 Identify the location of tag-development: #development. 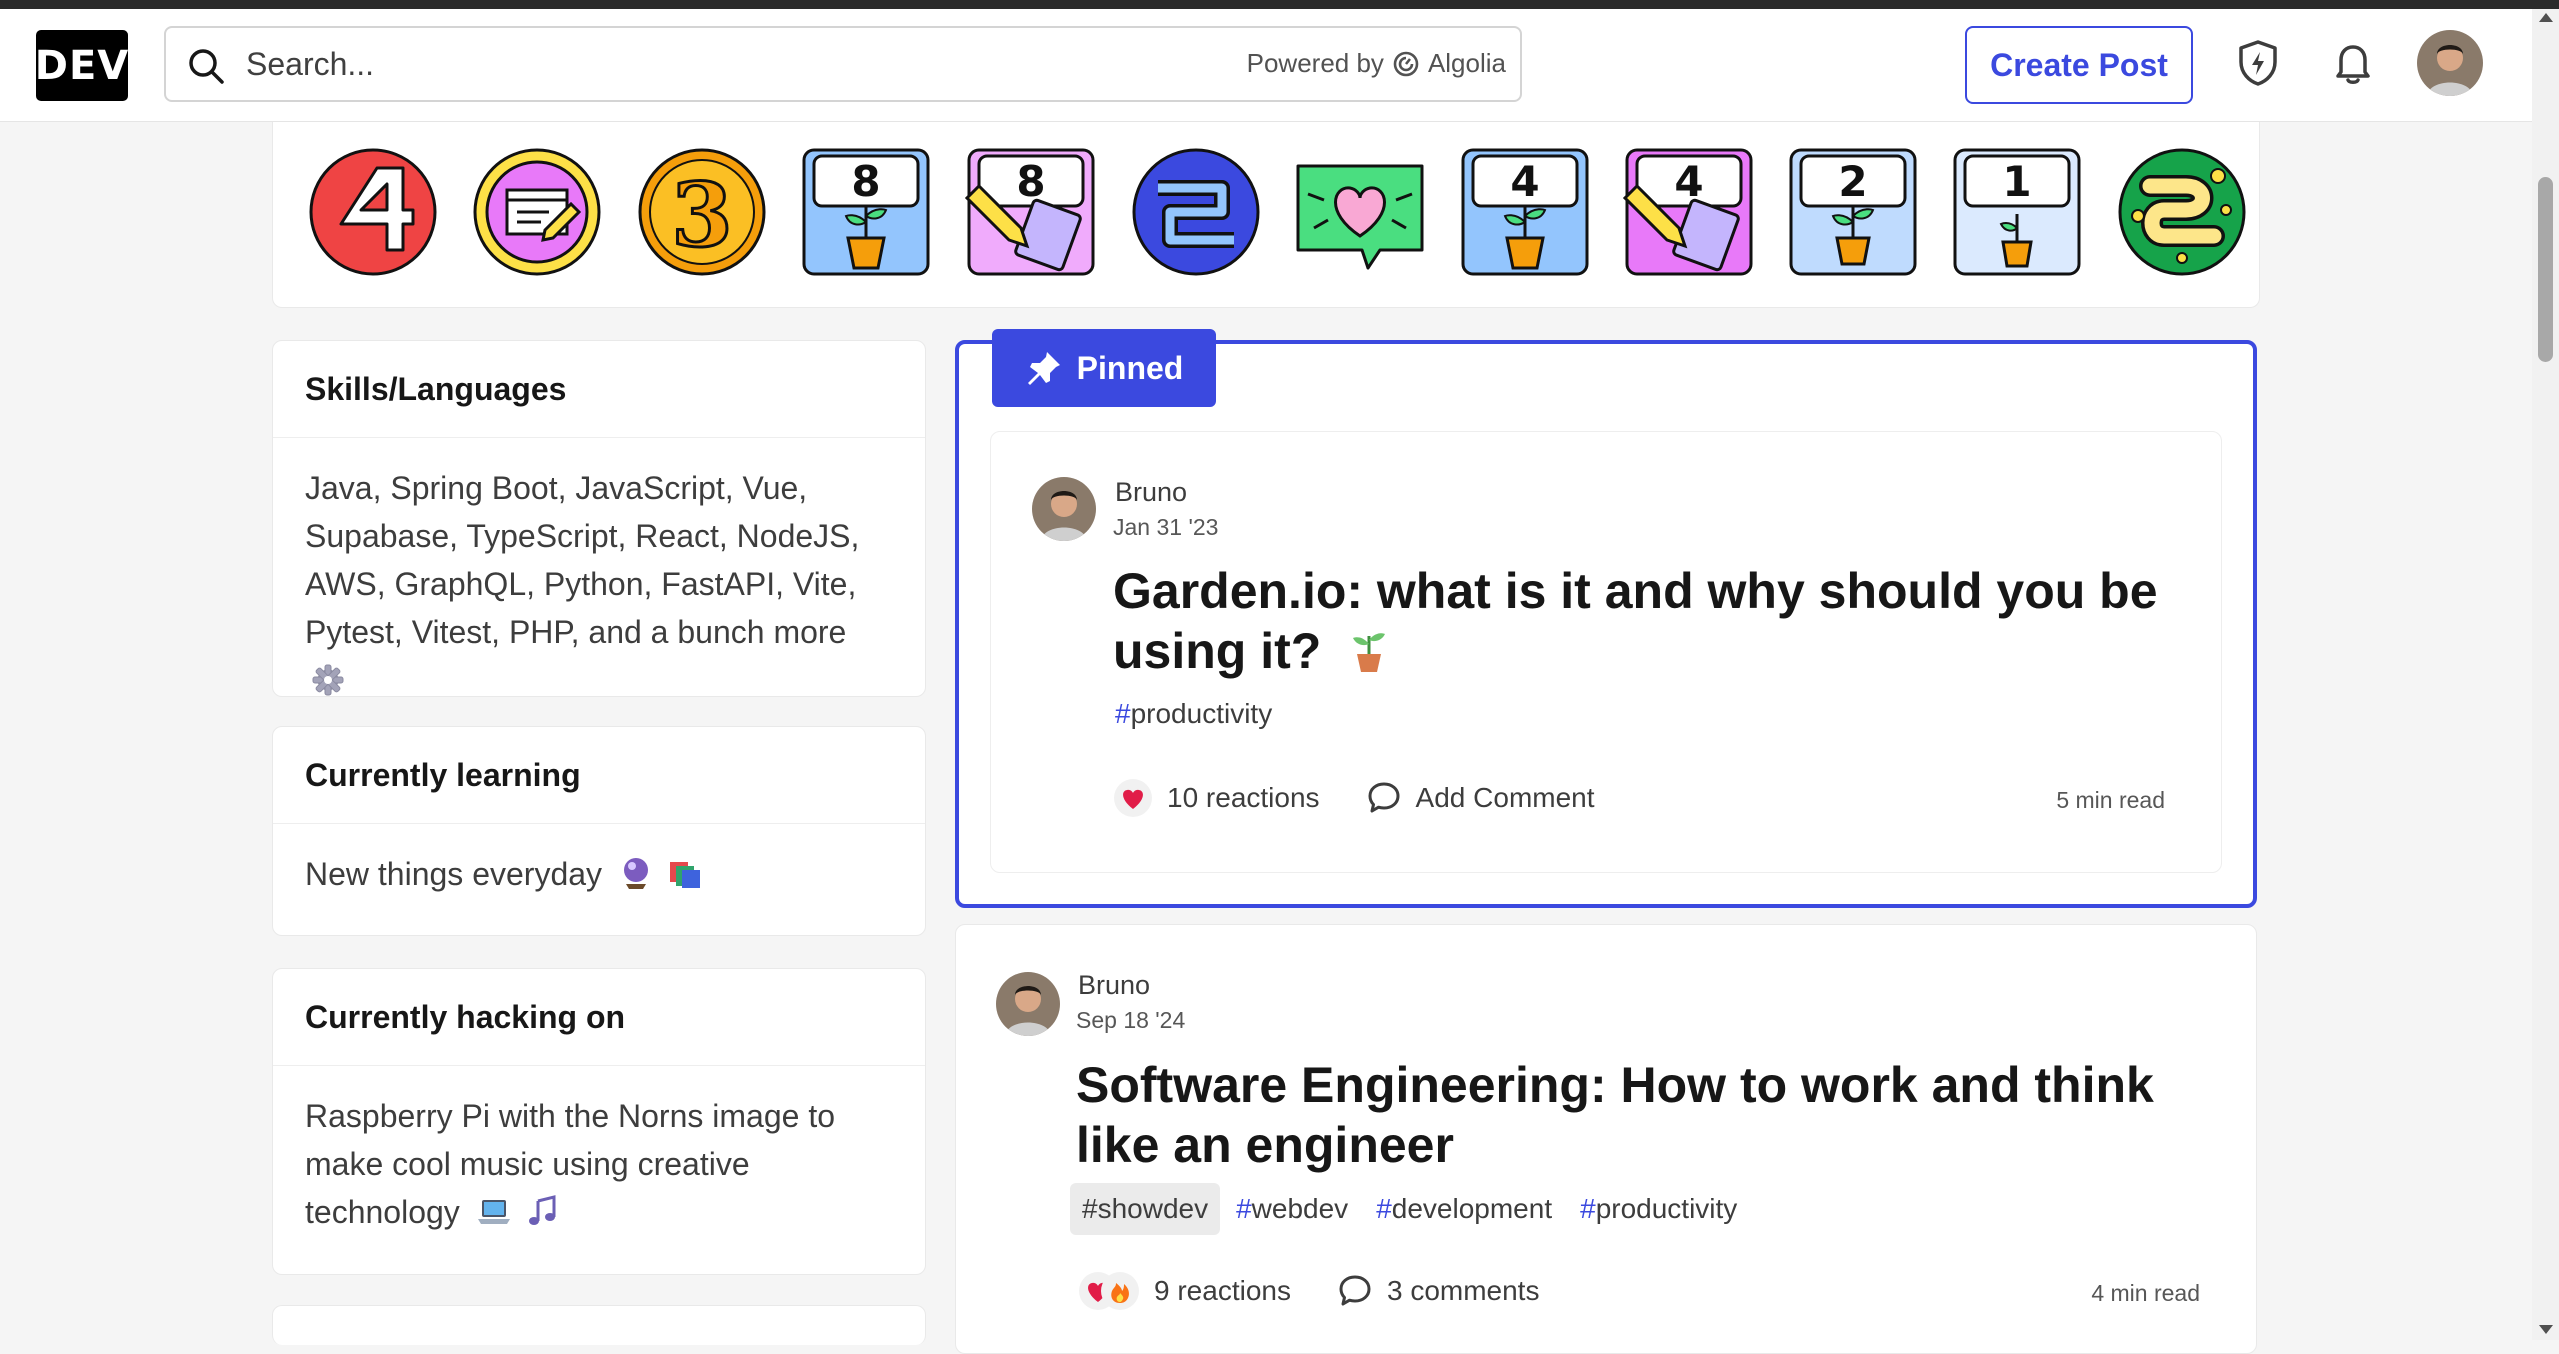
(1464, 1209).